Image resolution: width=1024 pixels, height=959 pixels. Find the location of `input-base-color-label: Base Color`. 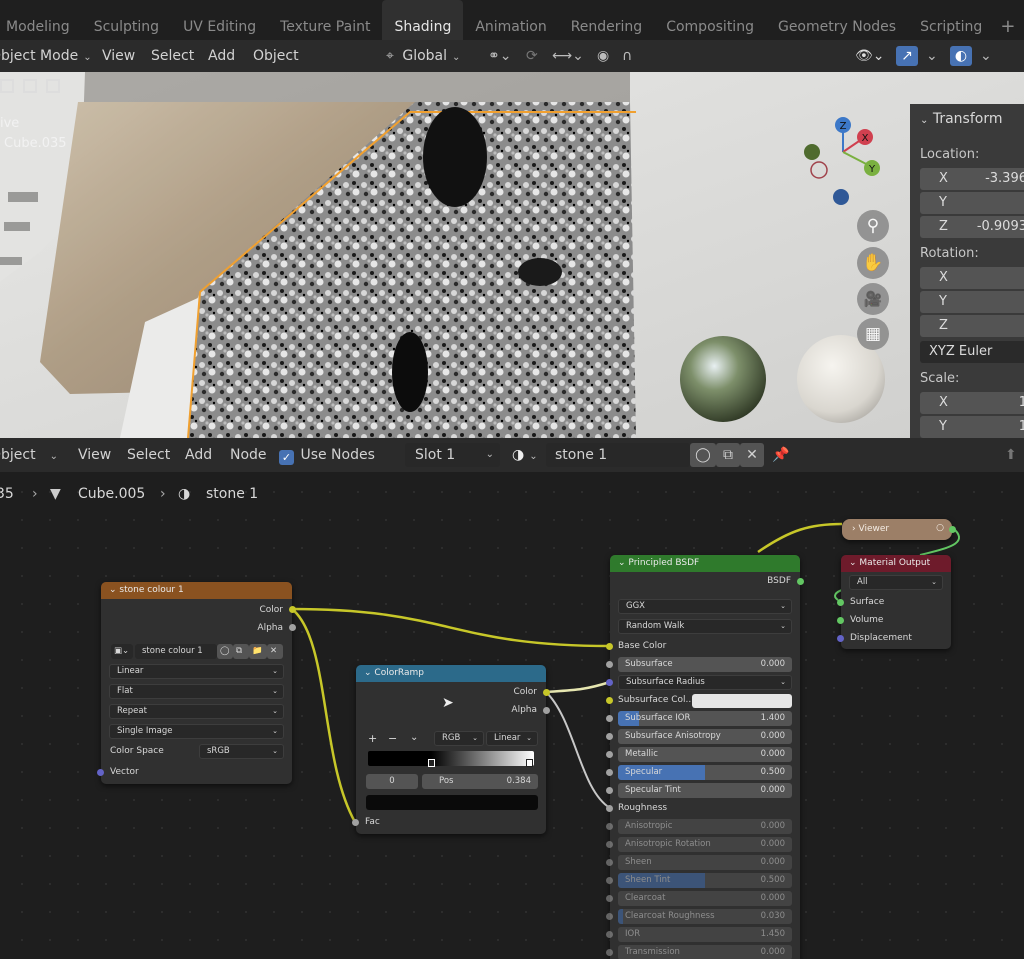

input-base-color-label: Base Color is located at coordinates (642, 646).